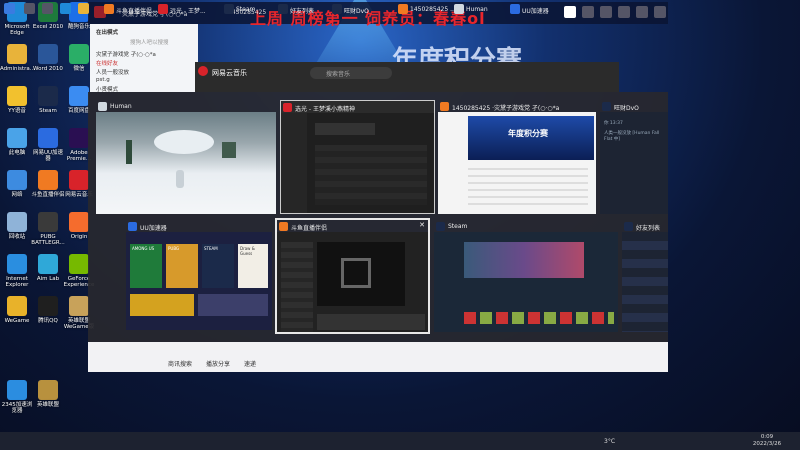 This screenshot has width=800, height=450. I want to click on bell-icon, so click(624, 12).